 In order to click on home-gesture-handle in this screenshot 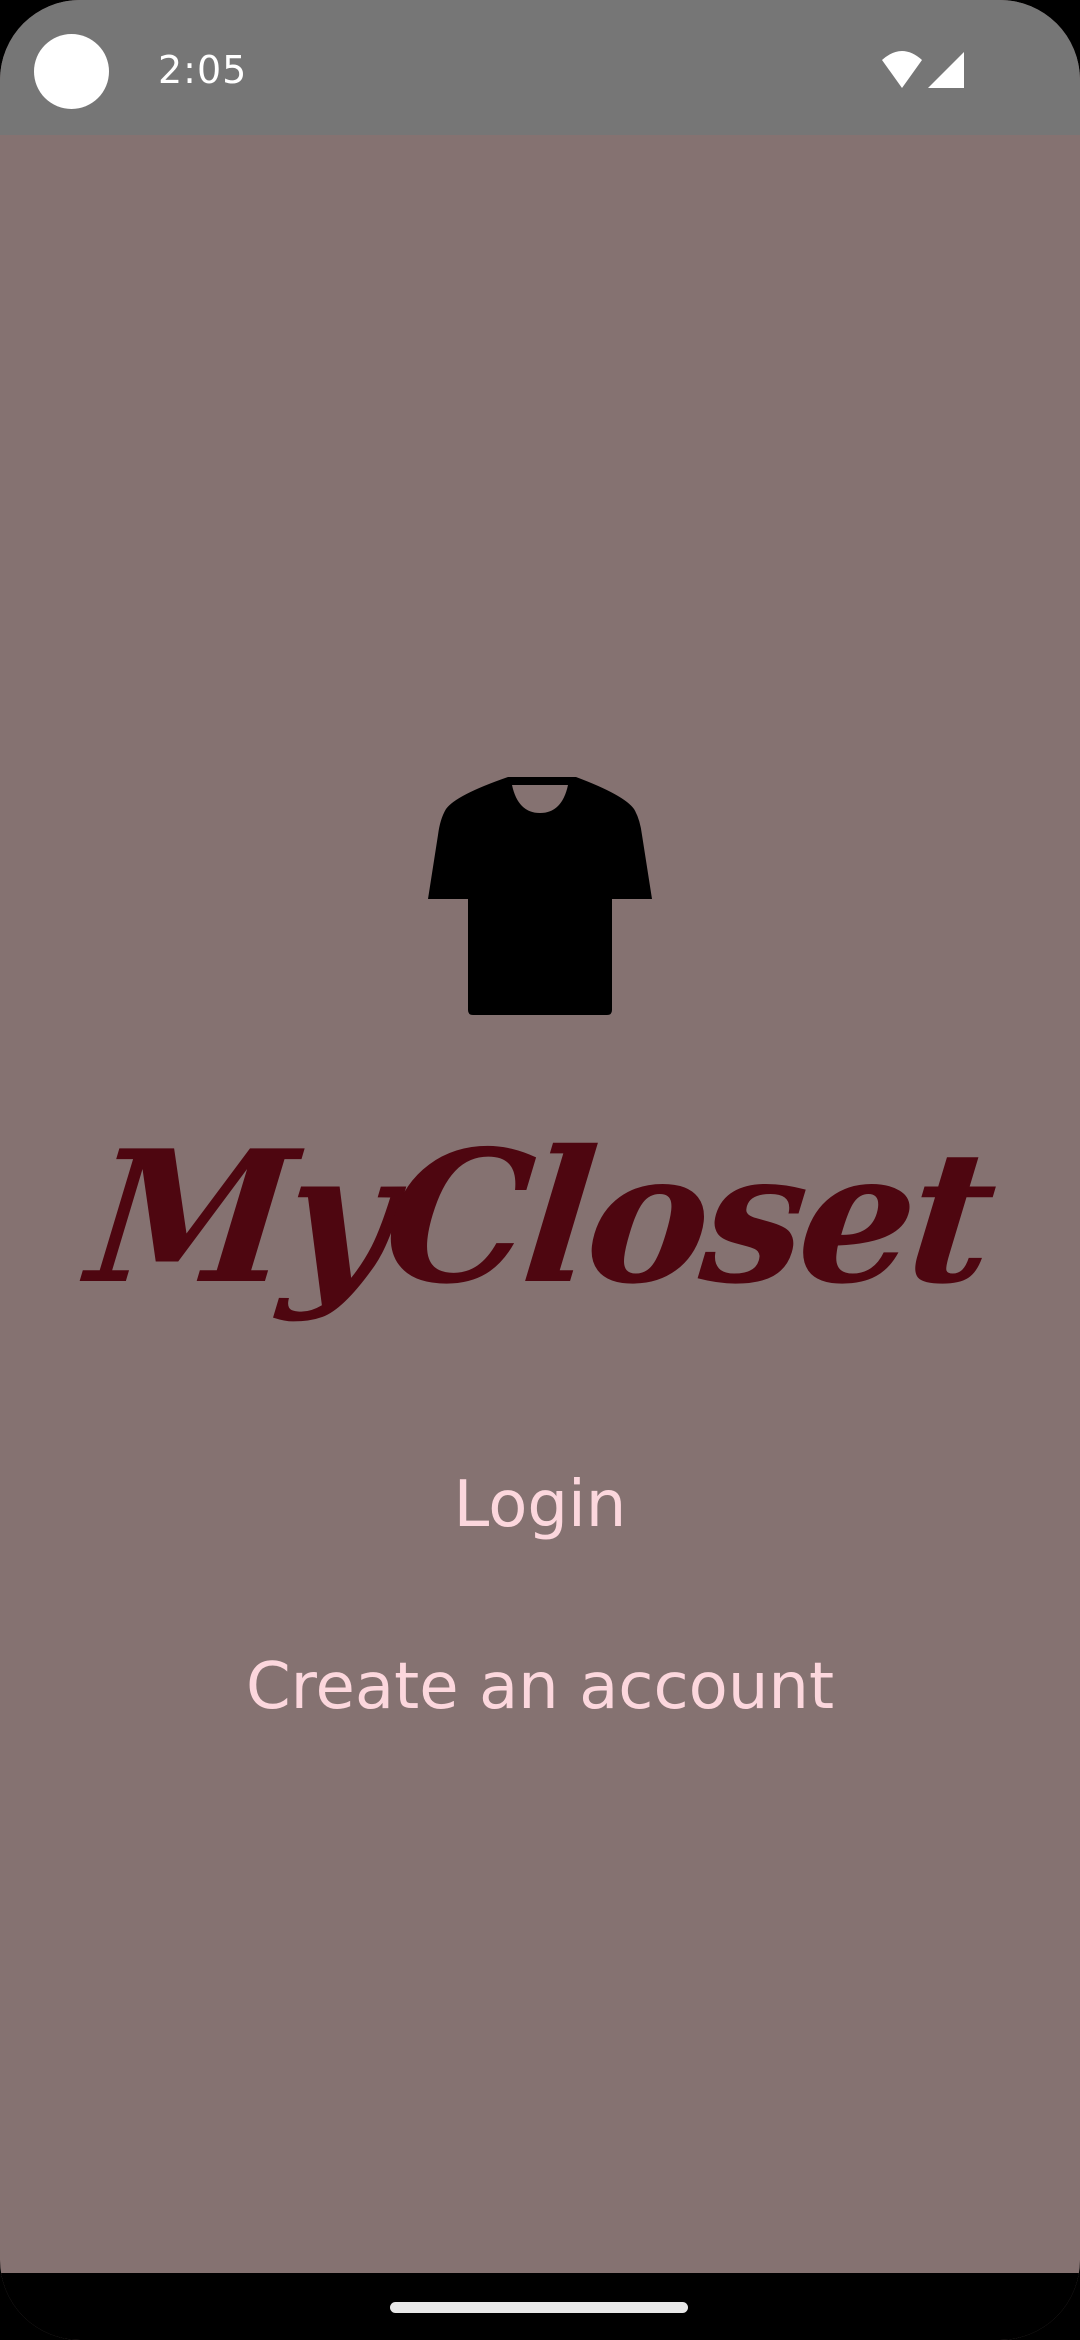, I will do `click(539, 2307)`.